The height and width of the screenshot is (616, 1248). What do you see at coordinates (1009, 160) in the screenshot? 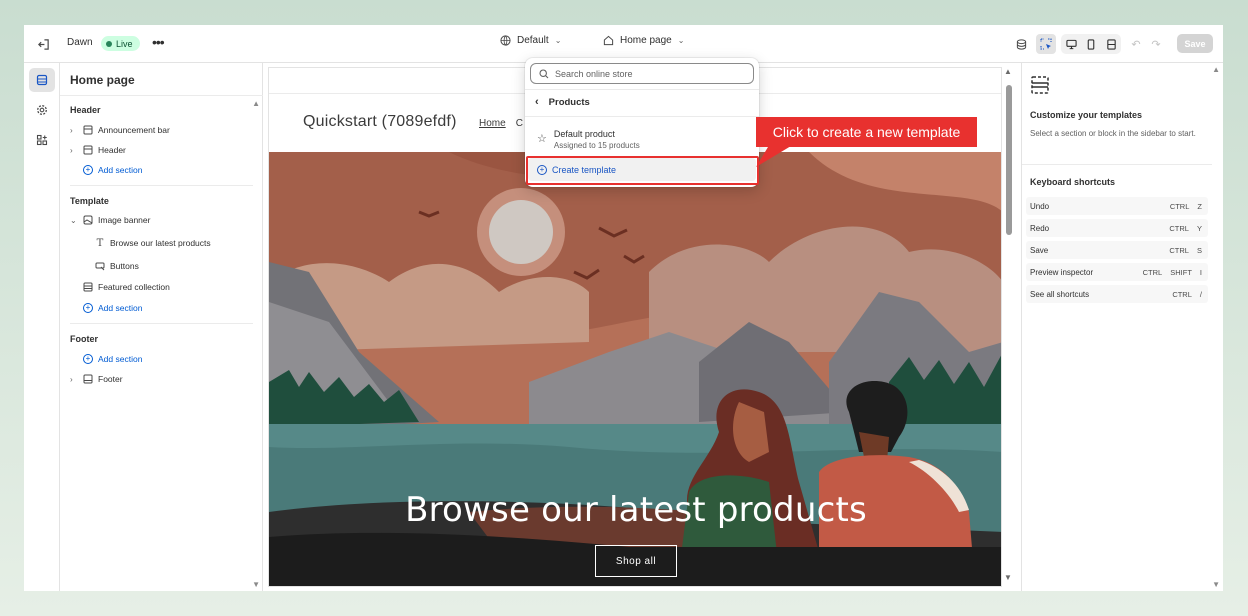
I see `scrollbar-thumb` at bounding box center [1009, 160].